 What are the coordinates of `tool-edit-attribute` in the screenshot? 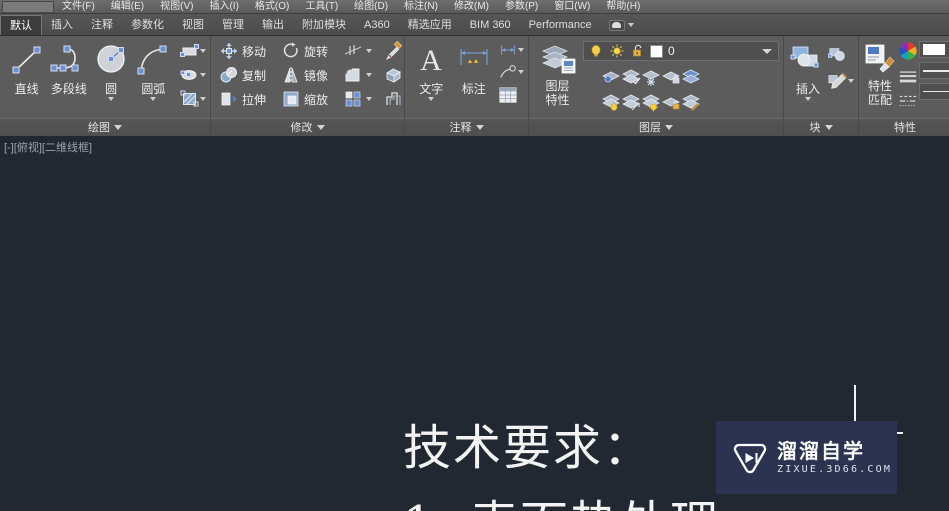 It's located at (841, 81).